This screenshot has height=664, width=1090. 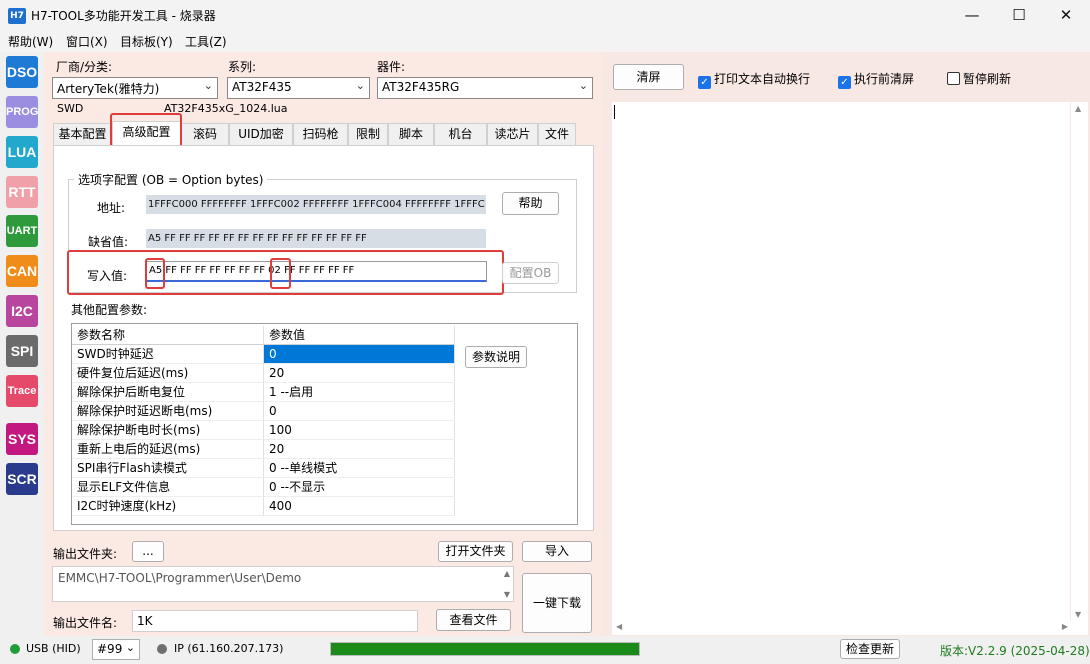 What do you see at coordinates (460, 134) in the screenshot?
I see `tab-machine: 机台` at bounding box center [460, 134].